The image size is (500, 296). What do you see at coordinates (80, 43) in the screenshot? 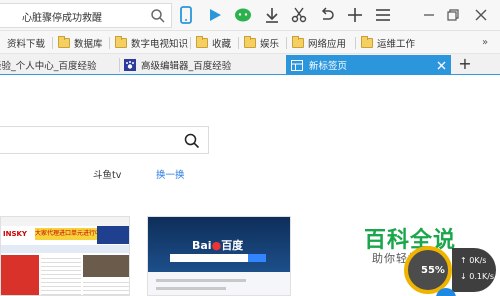
I see `bookmark-folder: 数据库` at bounding box center [80, 43].